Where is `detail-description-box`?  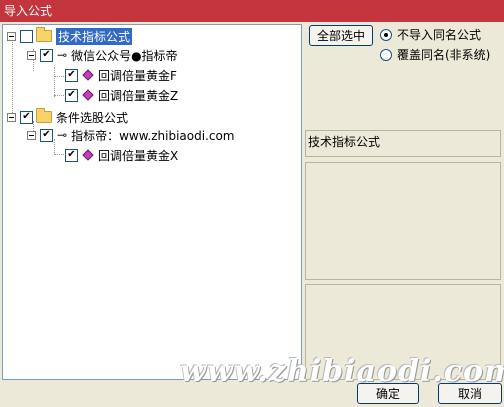
detail-description-box is located at coordinates (403, 221).